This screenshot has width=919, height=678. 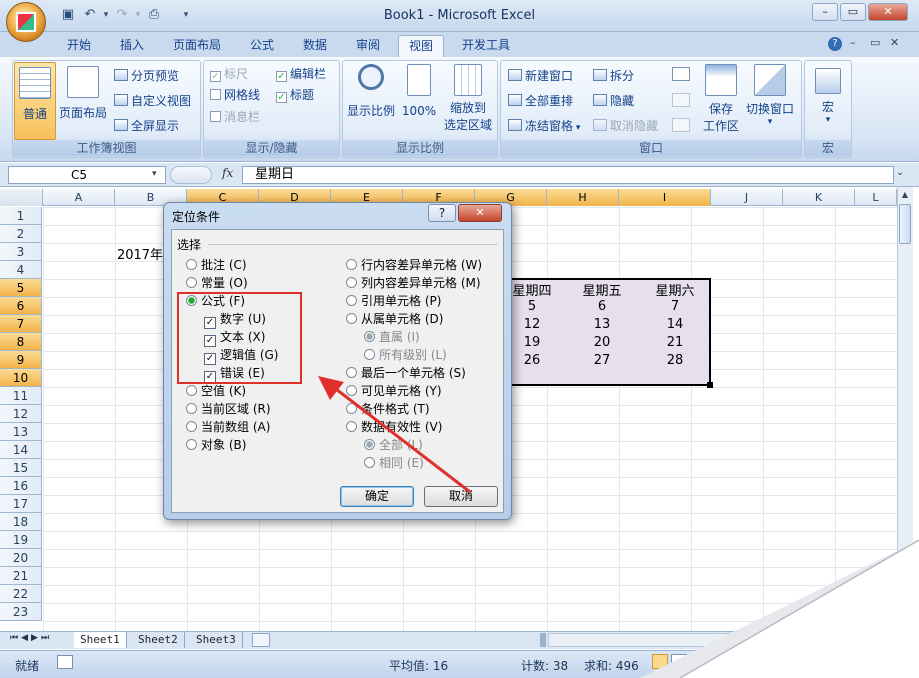 What do you see at coordinates (21, 504) in the screenshot?
I see `row-header: 17` at bounding box center [21, 504].